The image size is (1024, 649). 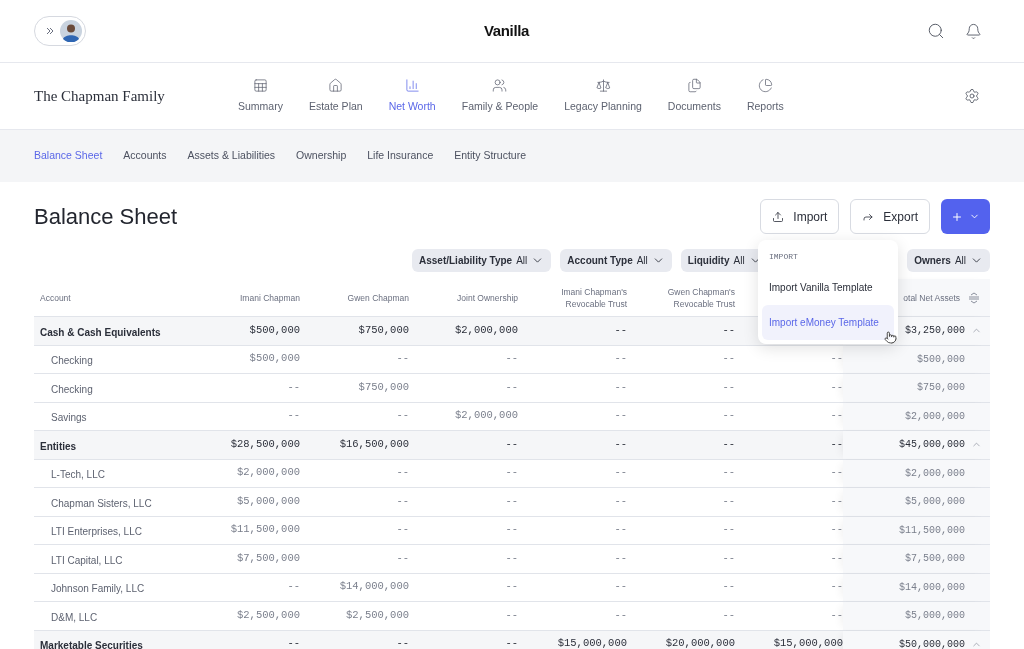 I want to click on notification-bell-icon, so click(x=973, y=31).